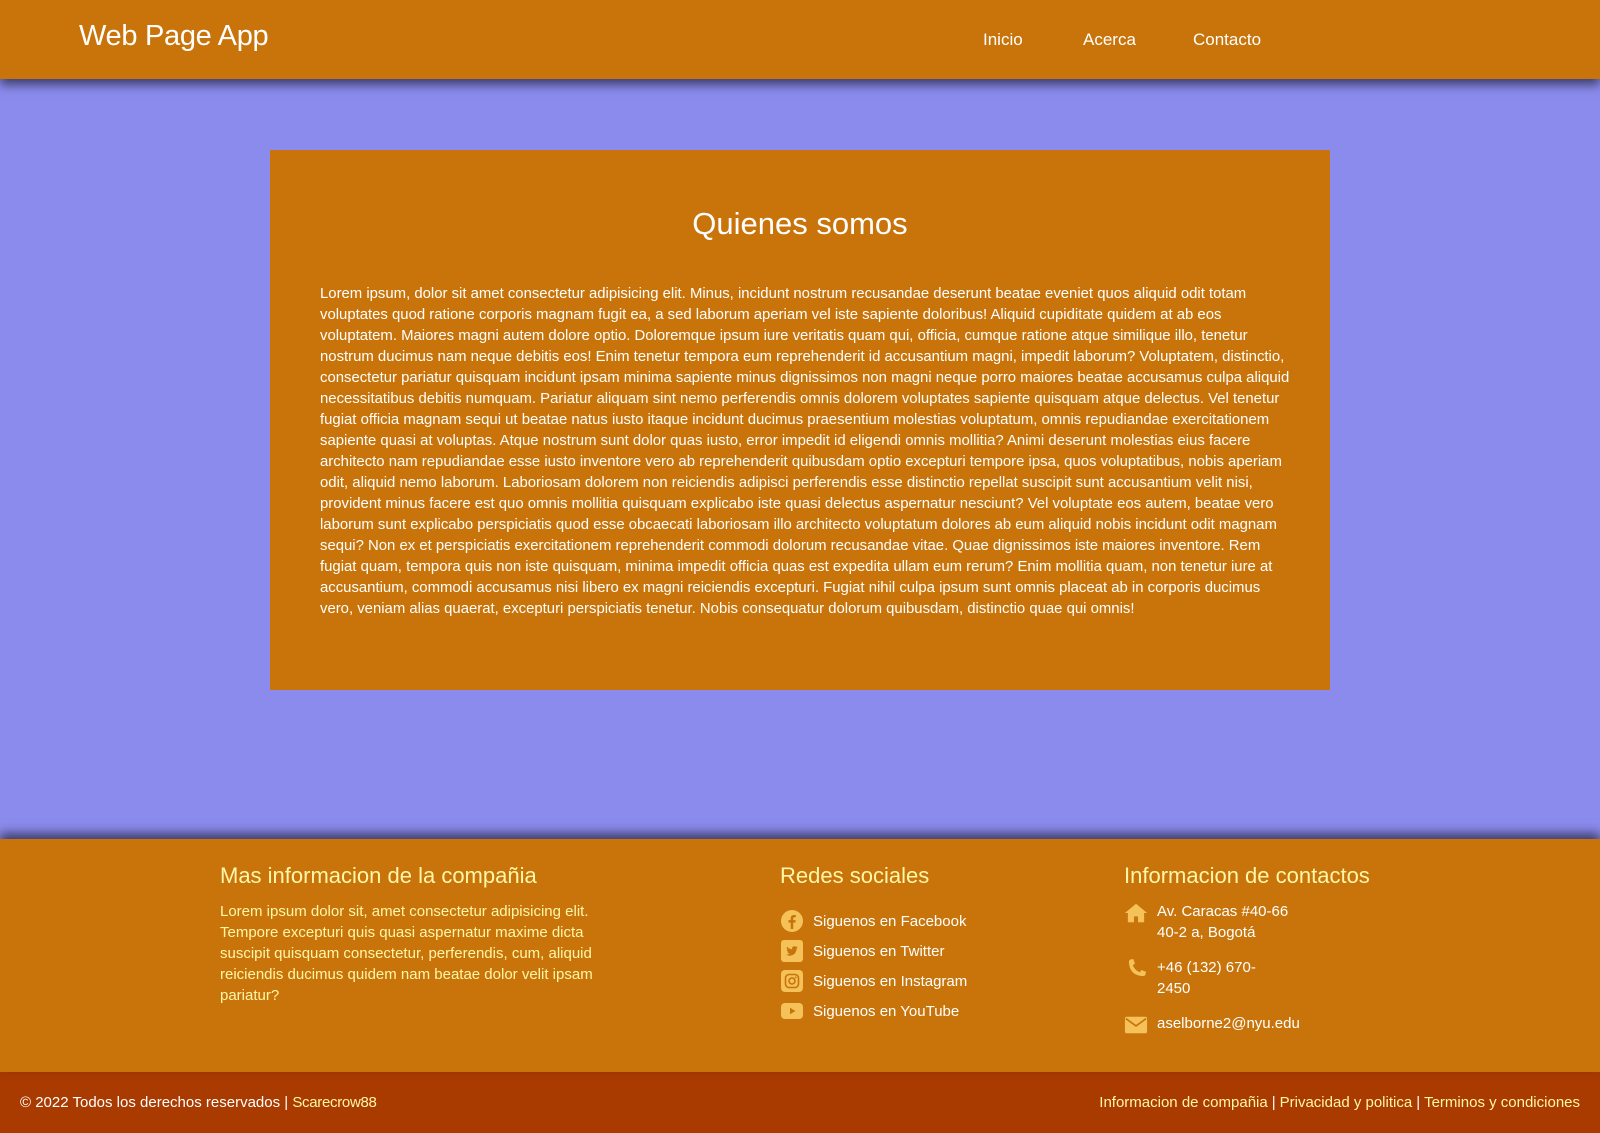  I want to click on phone-line-1: +46 (132) 670-, so click(1206, 967).